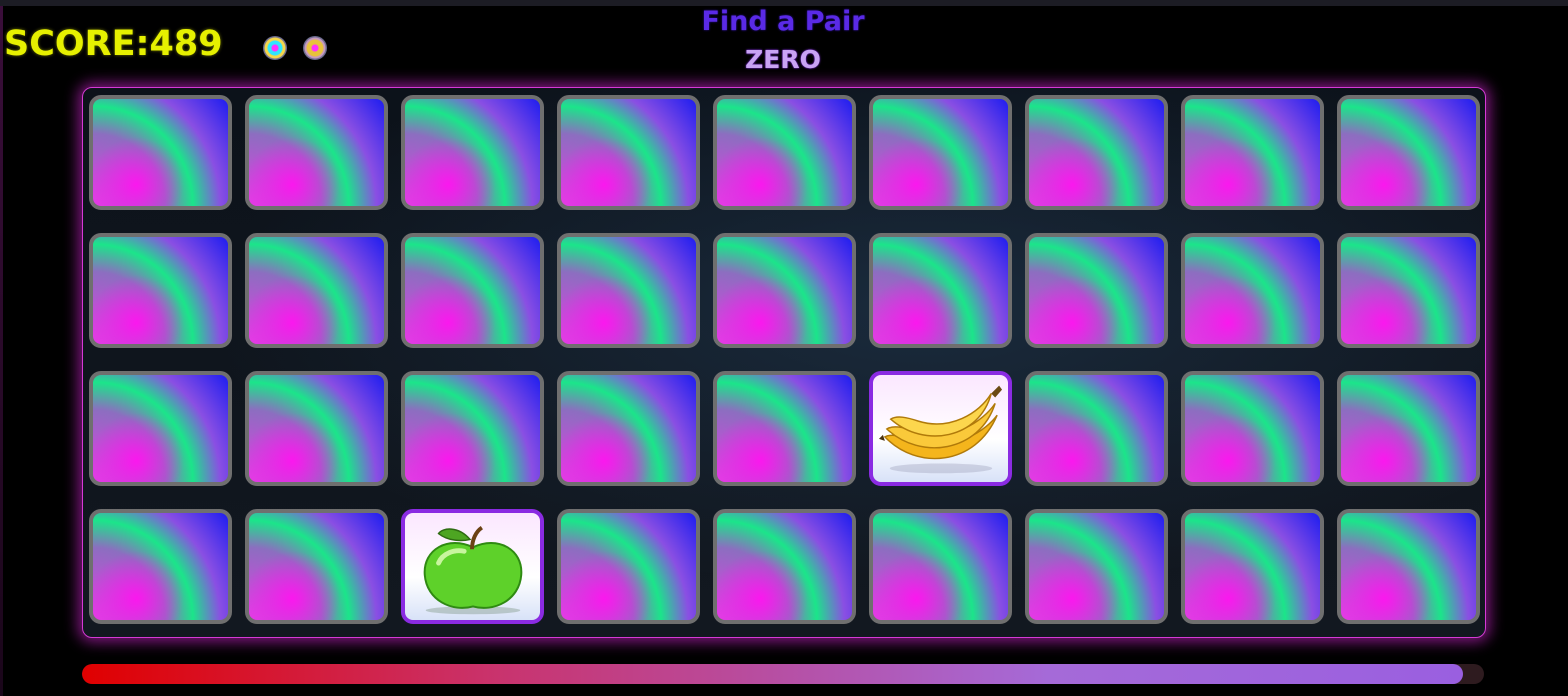 This screenshot has width=1568, height=696. What do you see at coordinates (315, 48) in the screenshot?
I see `gold-orb-icon` at bounding box center [315, 48].